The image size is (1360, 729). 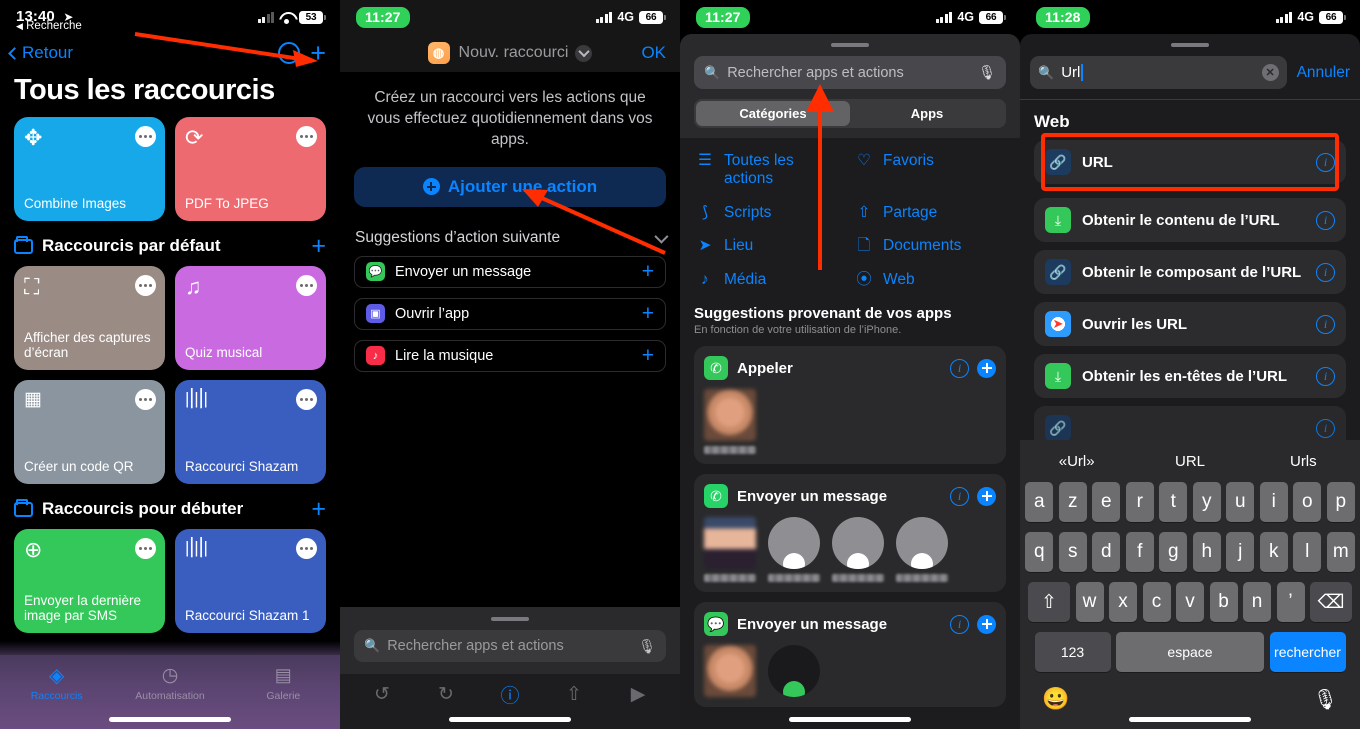 What do you see at coordinates (1307, 502) in the screenshot?
I see `key-o: o` at bounding box center [1307, 502].